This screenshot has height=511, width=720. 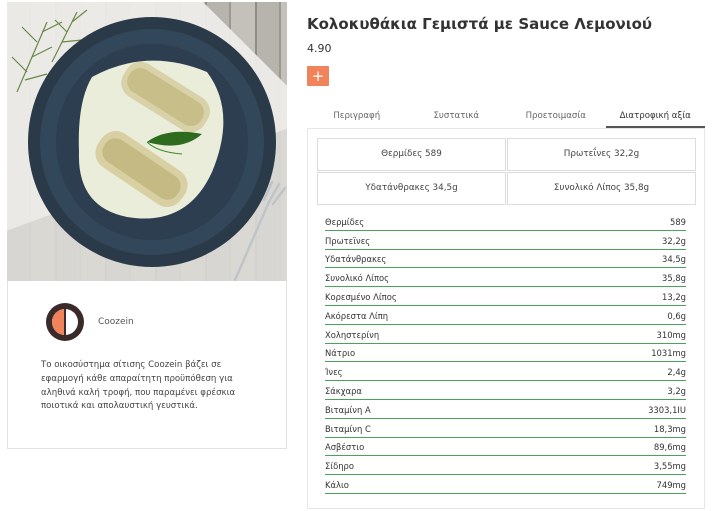 What do you see at coordinates (357, 315) in the screenshot?
I see `nutrient-name: Ακόρεστα Λίπη` at bounding box center [357, 315].